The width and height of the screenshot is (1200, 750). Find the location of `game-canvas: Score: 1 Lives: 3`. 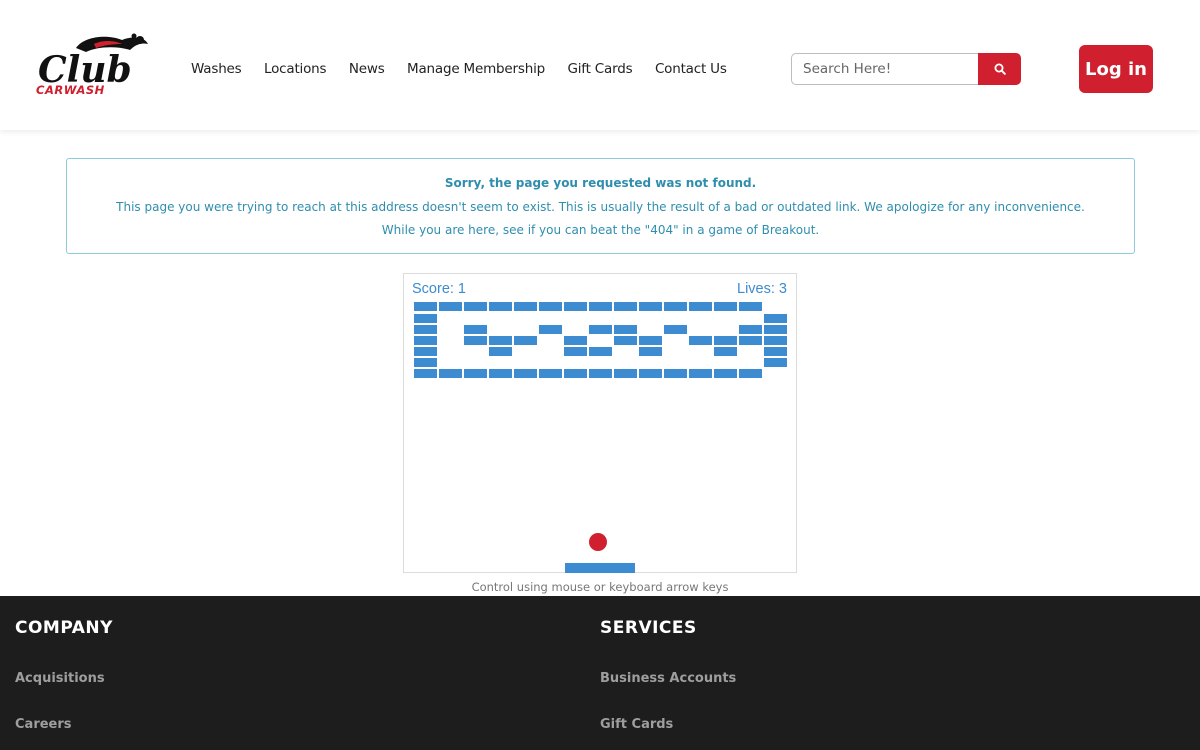

game-canvas: Score: 1 Lives: 3 is located at coordinates (601, 424).